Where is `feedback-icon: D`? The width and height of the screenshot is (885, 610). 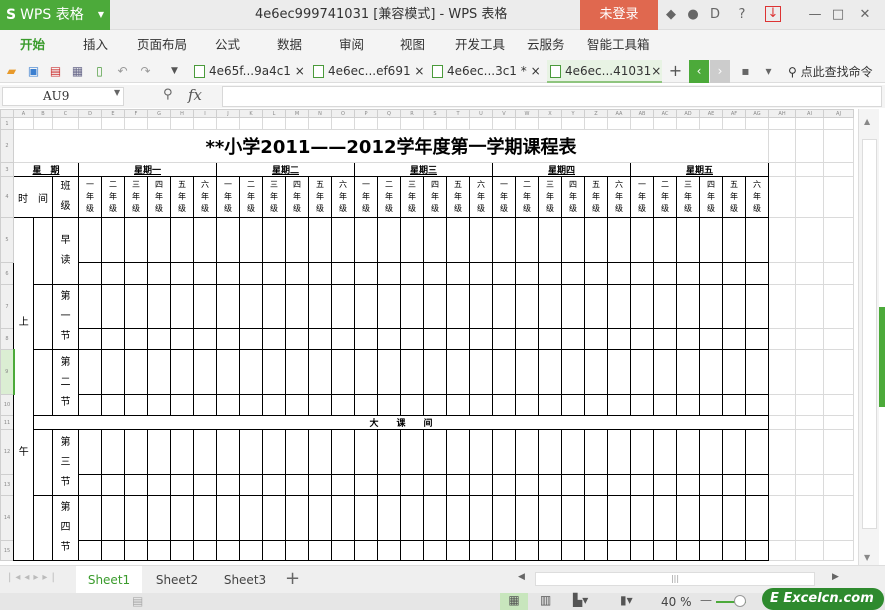
feedback-icon: D is located at coordinates (715, 15).